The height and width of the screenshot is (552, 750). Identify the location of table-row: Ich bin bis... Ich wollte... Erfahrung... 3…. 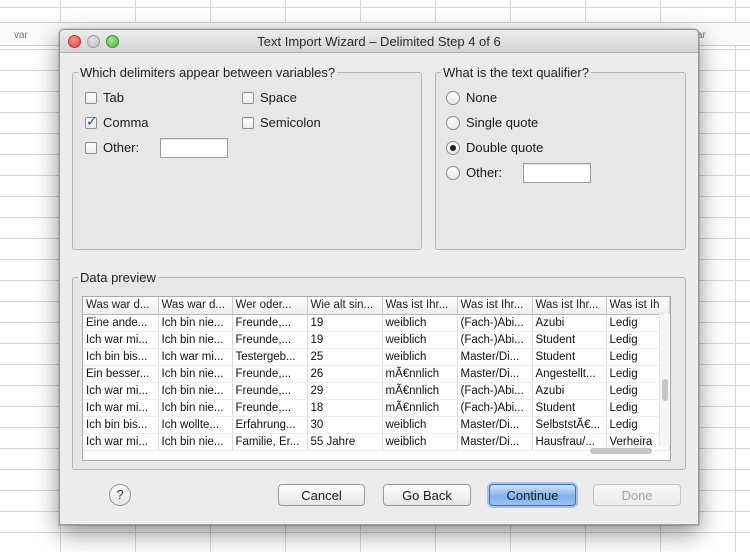
(376, 425).